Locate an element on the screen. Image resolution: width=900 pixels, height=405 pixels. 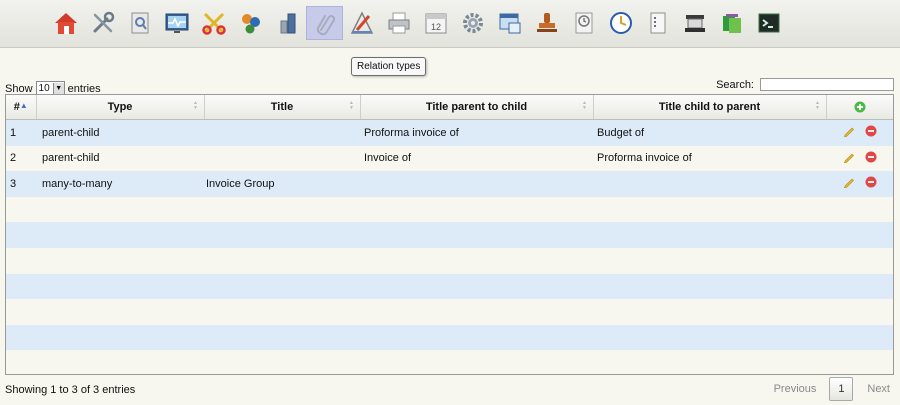
draw-tools-icon is located at coordinates (361, 22).